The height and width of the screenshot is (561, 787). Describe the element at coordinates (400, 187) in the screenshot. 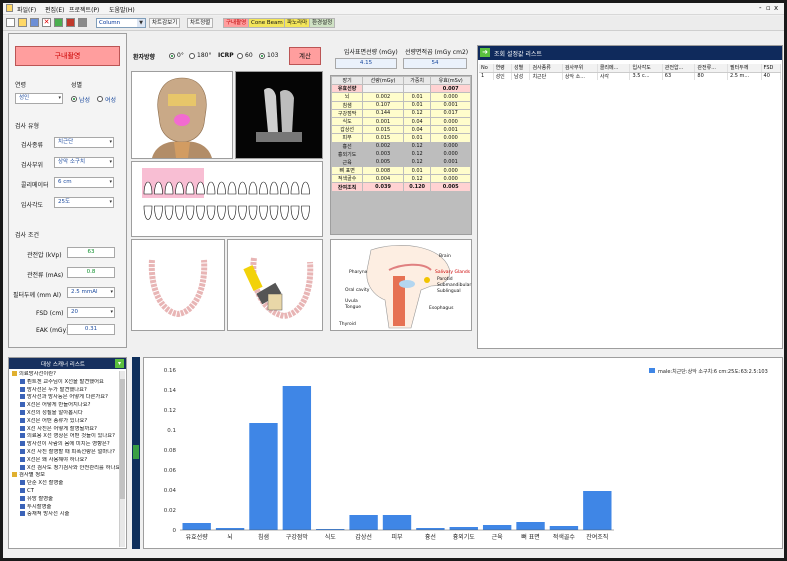

I see `dose-table-row: 잔여조직 0.039 0.120 0.005` at that location.